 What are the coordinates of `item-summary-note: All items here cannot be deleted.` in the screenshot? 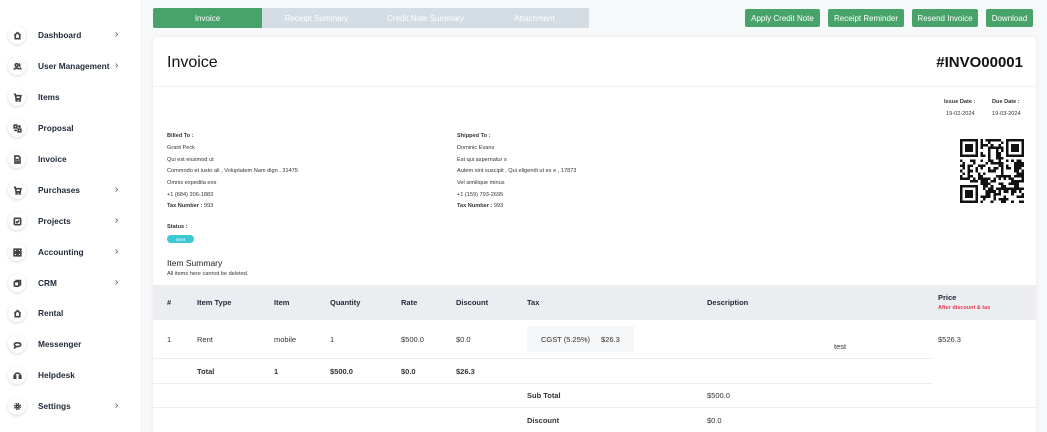 It's located at (208, 274).